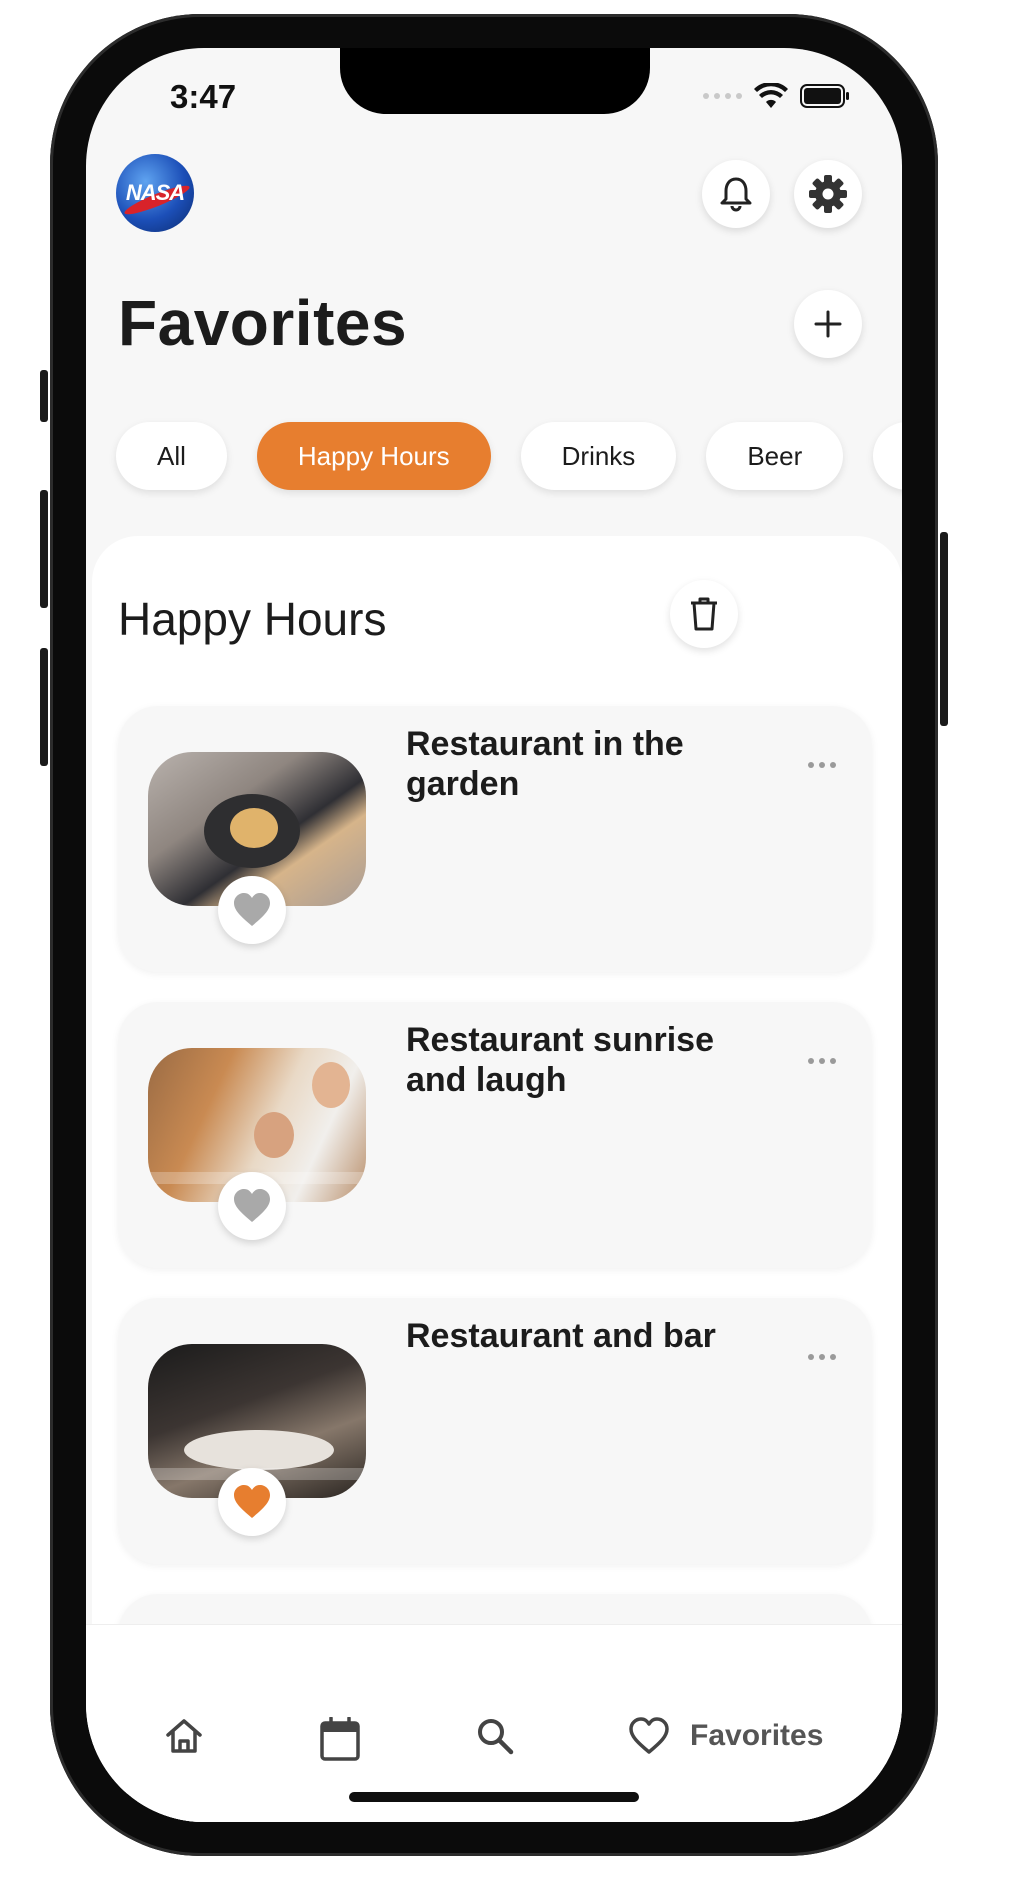  What do you see at coordinates (944, 629) in the screenshot?
I see `power-button` at bounding box center [944, 629].